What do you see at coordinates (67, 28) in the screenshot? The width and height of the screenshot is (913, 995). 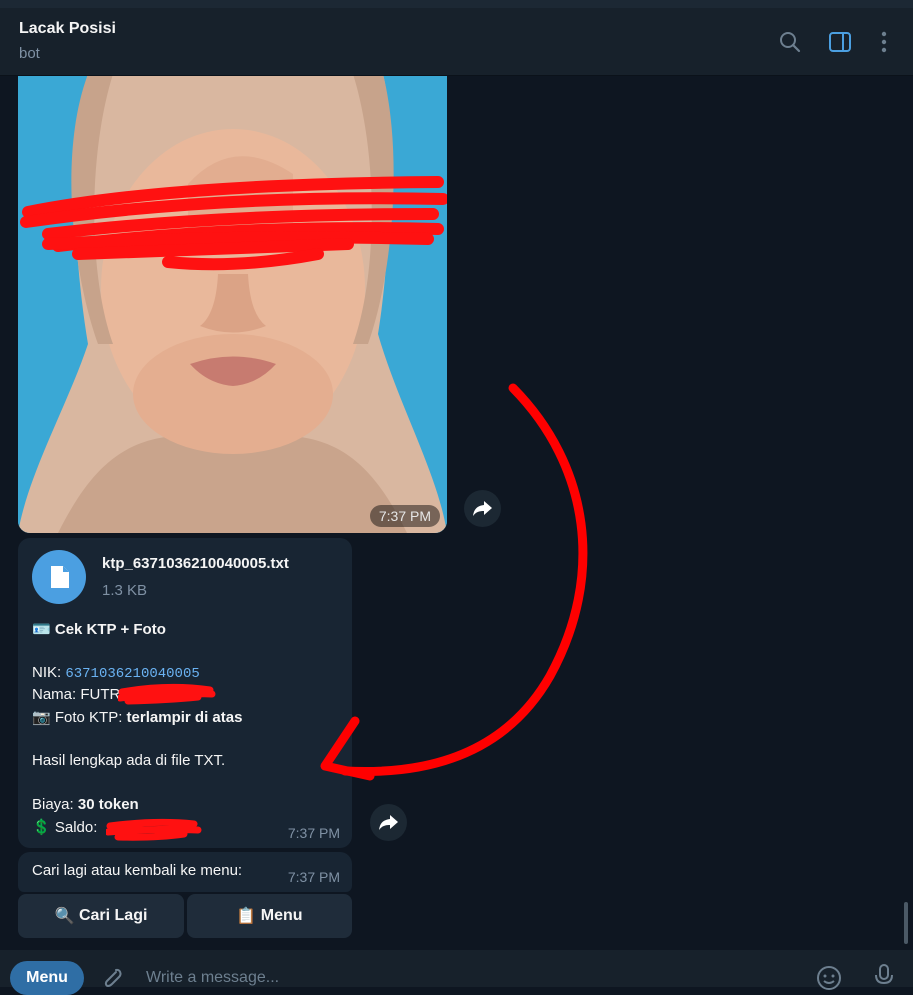 I see `chat-title: Lacak Posisi` at bounding box center [67, 28].